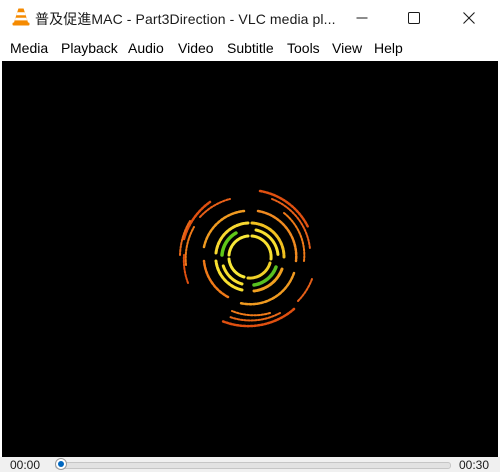 The height and width of the screenshot is (472, 500). I want to click on menu-subtitle: Subtitle, so click(250, 48).